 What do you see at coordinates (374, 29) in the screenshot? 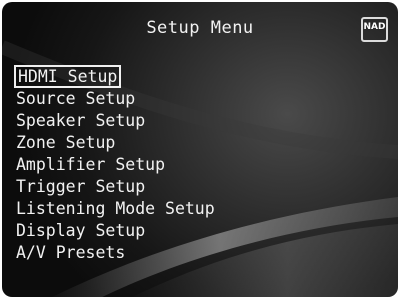
I see `nad-logo: NAD` at bounding box center [374, 29].